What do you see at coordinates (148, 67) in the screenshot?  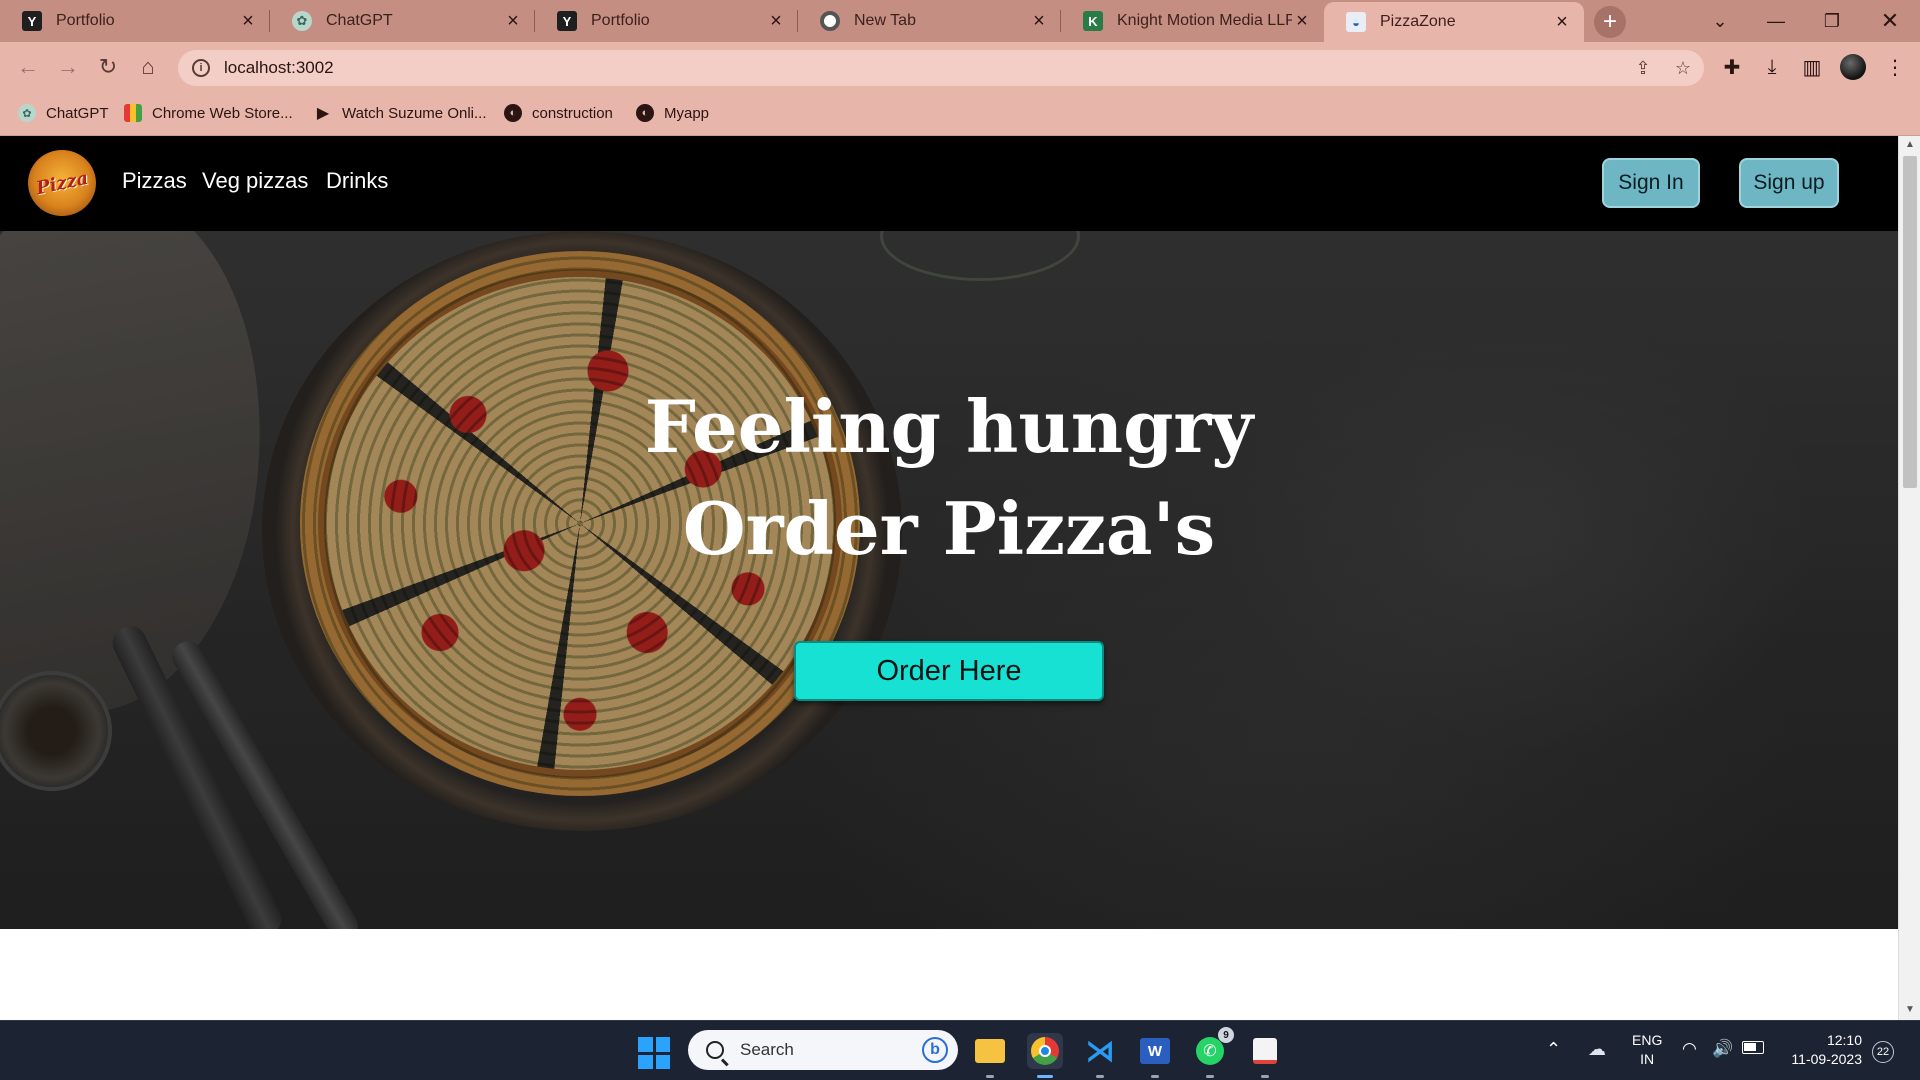 I see `home-icon: ⌂` at bounding box center [148, 67].